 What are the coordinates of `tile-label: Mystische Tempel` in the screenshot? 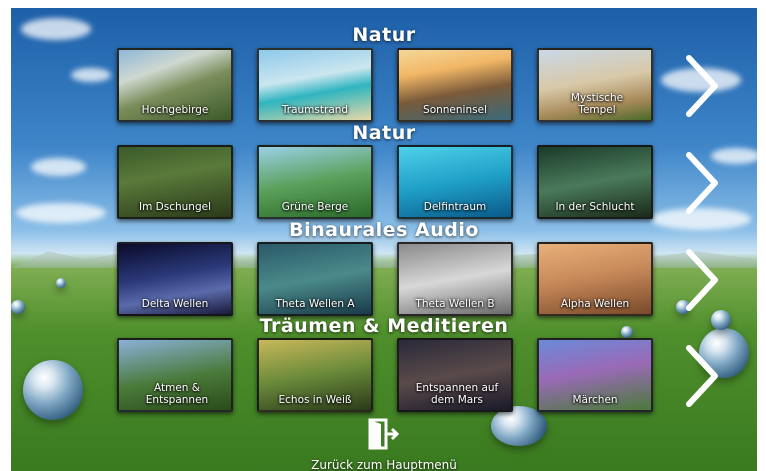 It's located at (597, 104).